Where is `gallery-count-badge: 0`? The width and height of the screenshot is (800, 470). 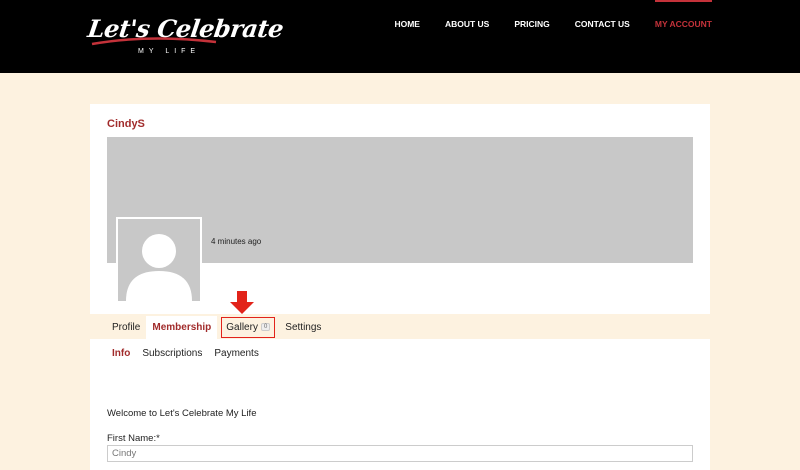
gallery-count-badge: 0 is located at coordinates (265, 327).